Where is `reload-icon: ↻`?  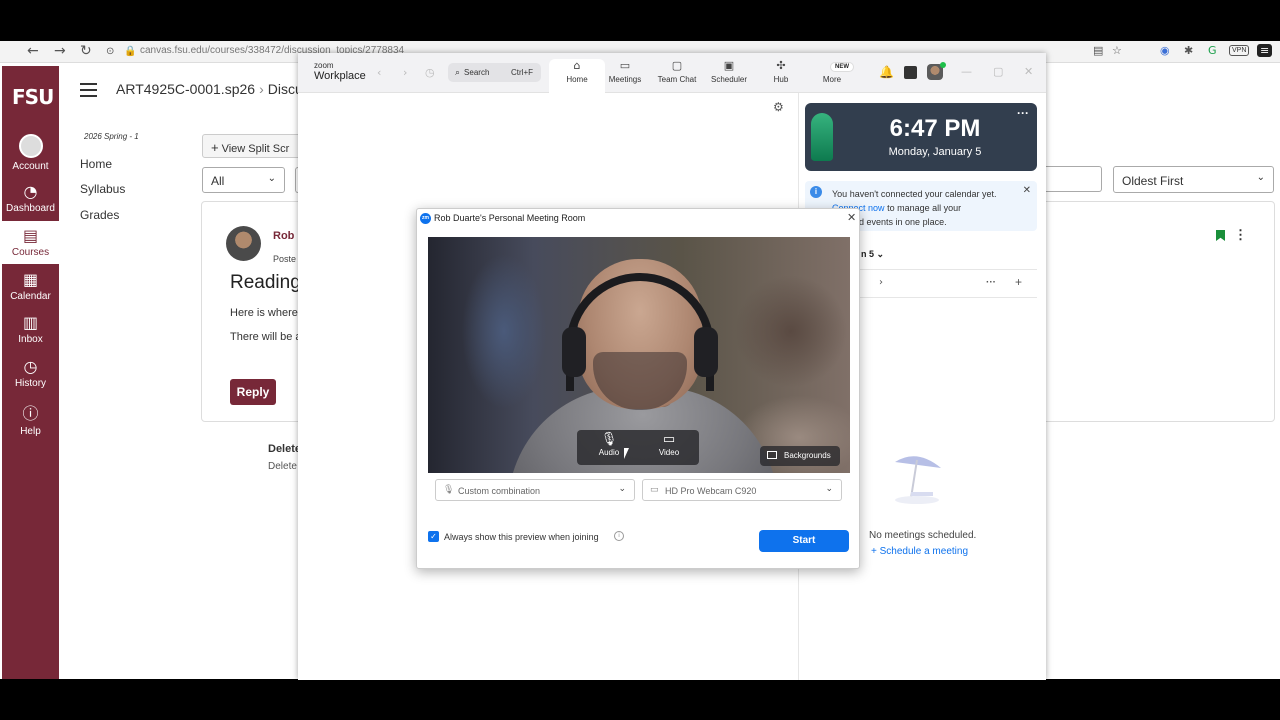
reload-icon: ↻ is located at coordinates (86, 51).